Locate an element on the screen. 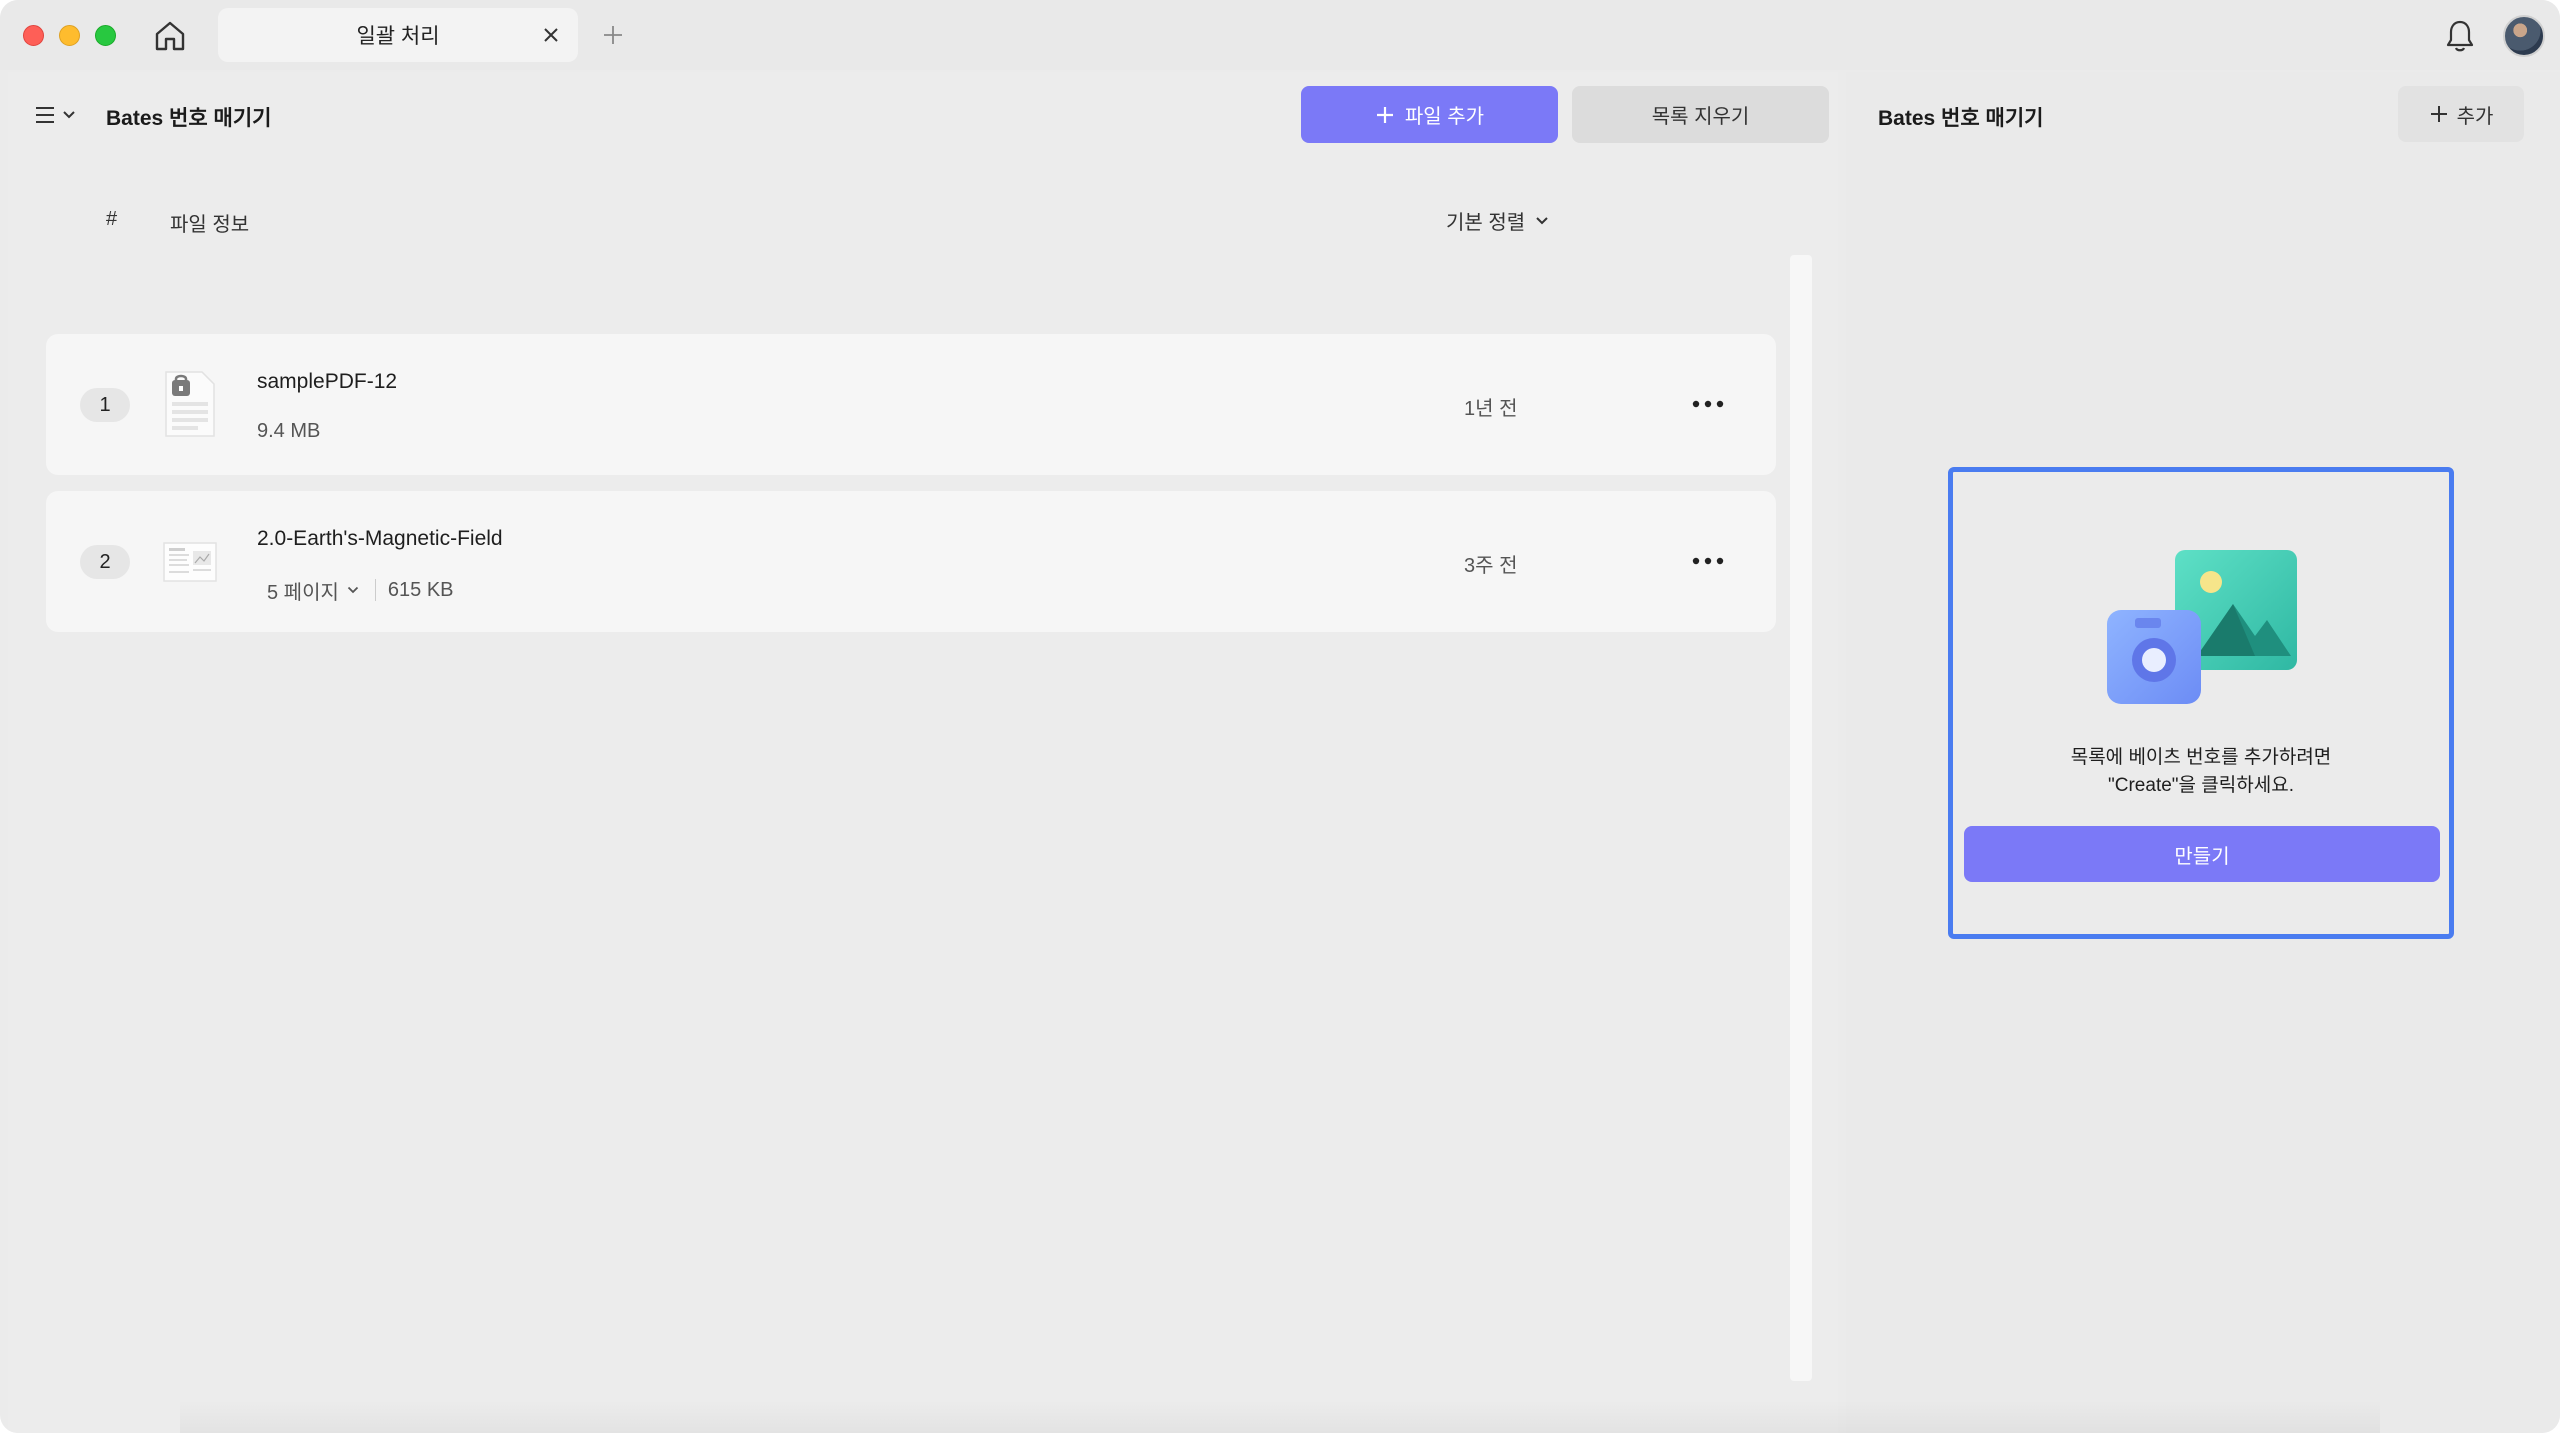 This screenshot has width=2560, height=1433. minimize-window-button is located at coordinates (69, 35).